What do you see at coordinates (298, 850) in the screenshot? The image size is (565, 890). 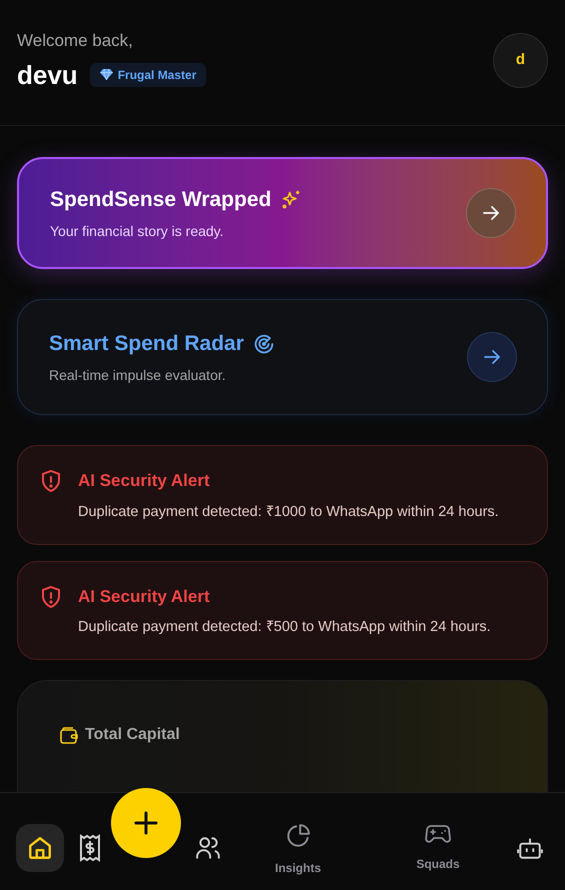 I see `nav-item: Insights` at bounding box center [298, 850].